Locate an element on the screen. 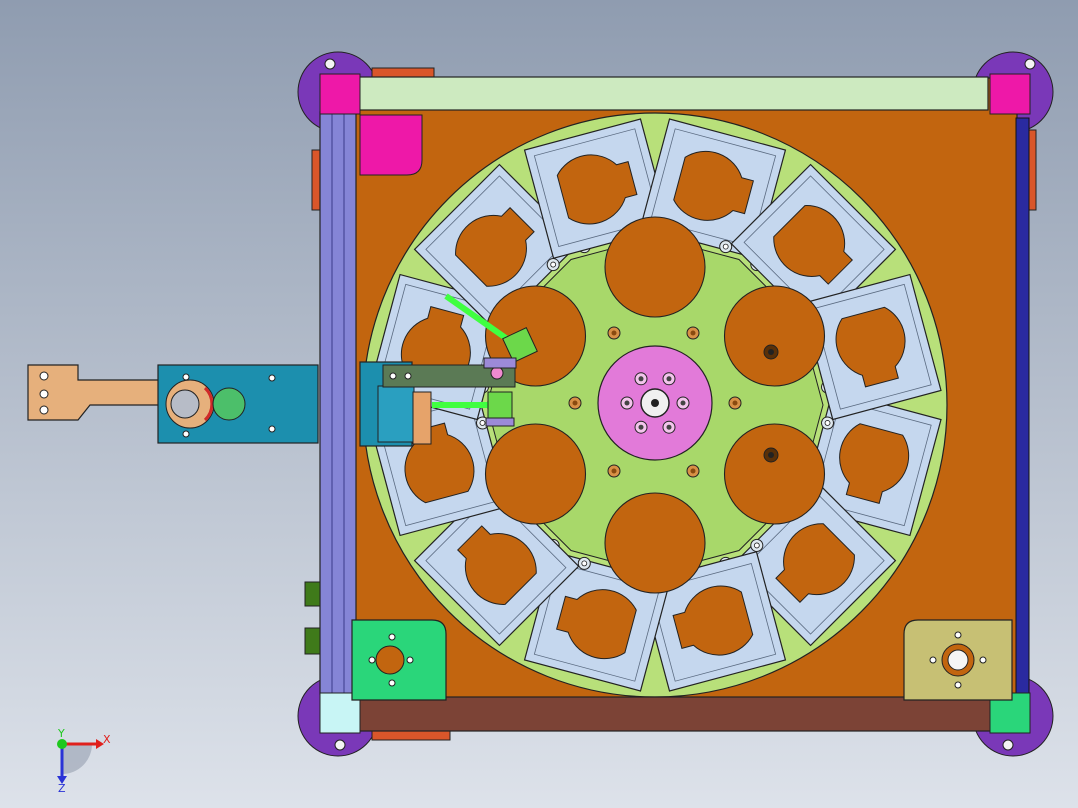 The height and width of the screenshot is (808, 1078). corner-pad-top-left is located at coordinates (340, 94).